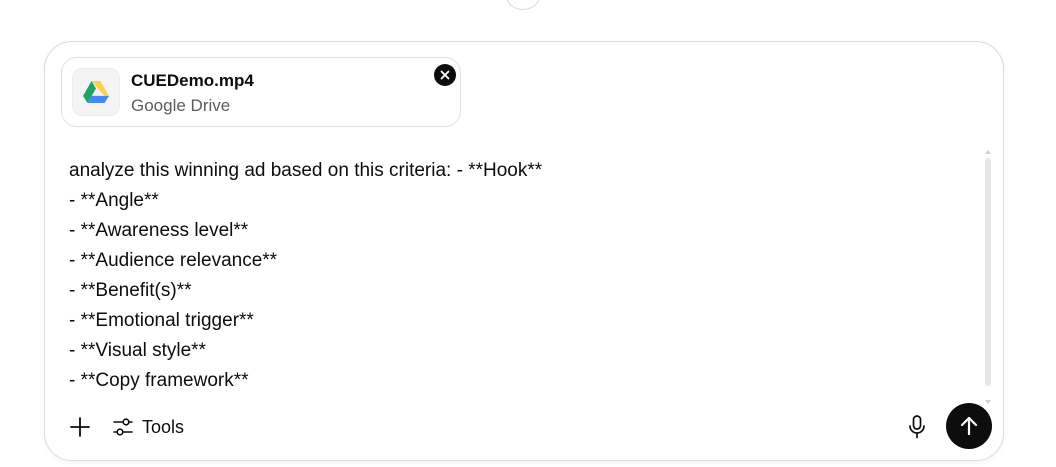 The image size is (1056, 467). Describe the element at coordinates (173, 260) in the screenshot. I see `prompt-line: - **Audience relevance**` at that location.